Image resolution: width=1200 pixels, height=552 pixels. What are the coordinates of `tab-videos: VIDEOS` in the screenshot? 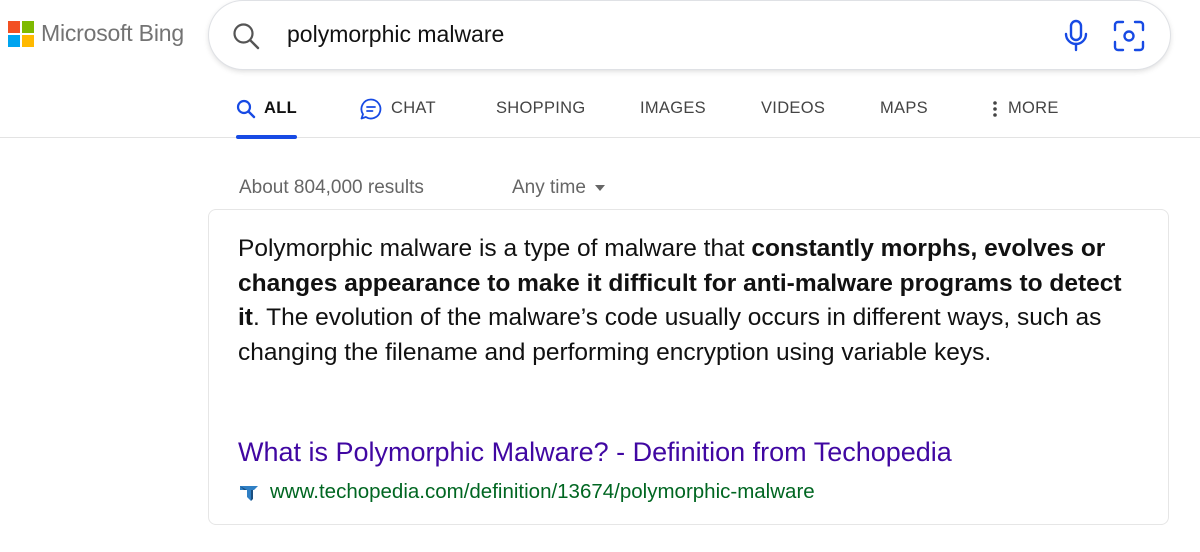 It's located at (793, 108).